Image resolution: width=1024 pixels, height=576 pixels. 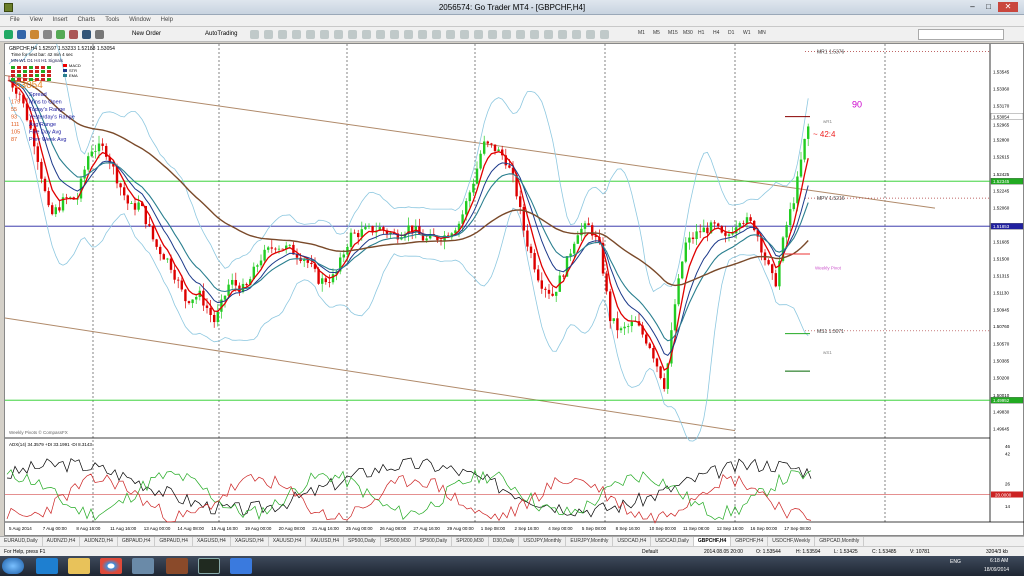 What do you see at coordinates (146, 34) in the screenshot?
I see `new-order-button: New Order` at bounding box center [146, 34].